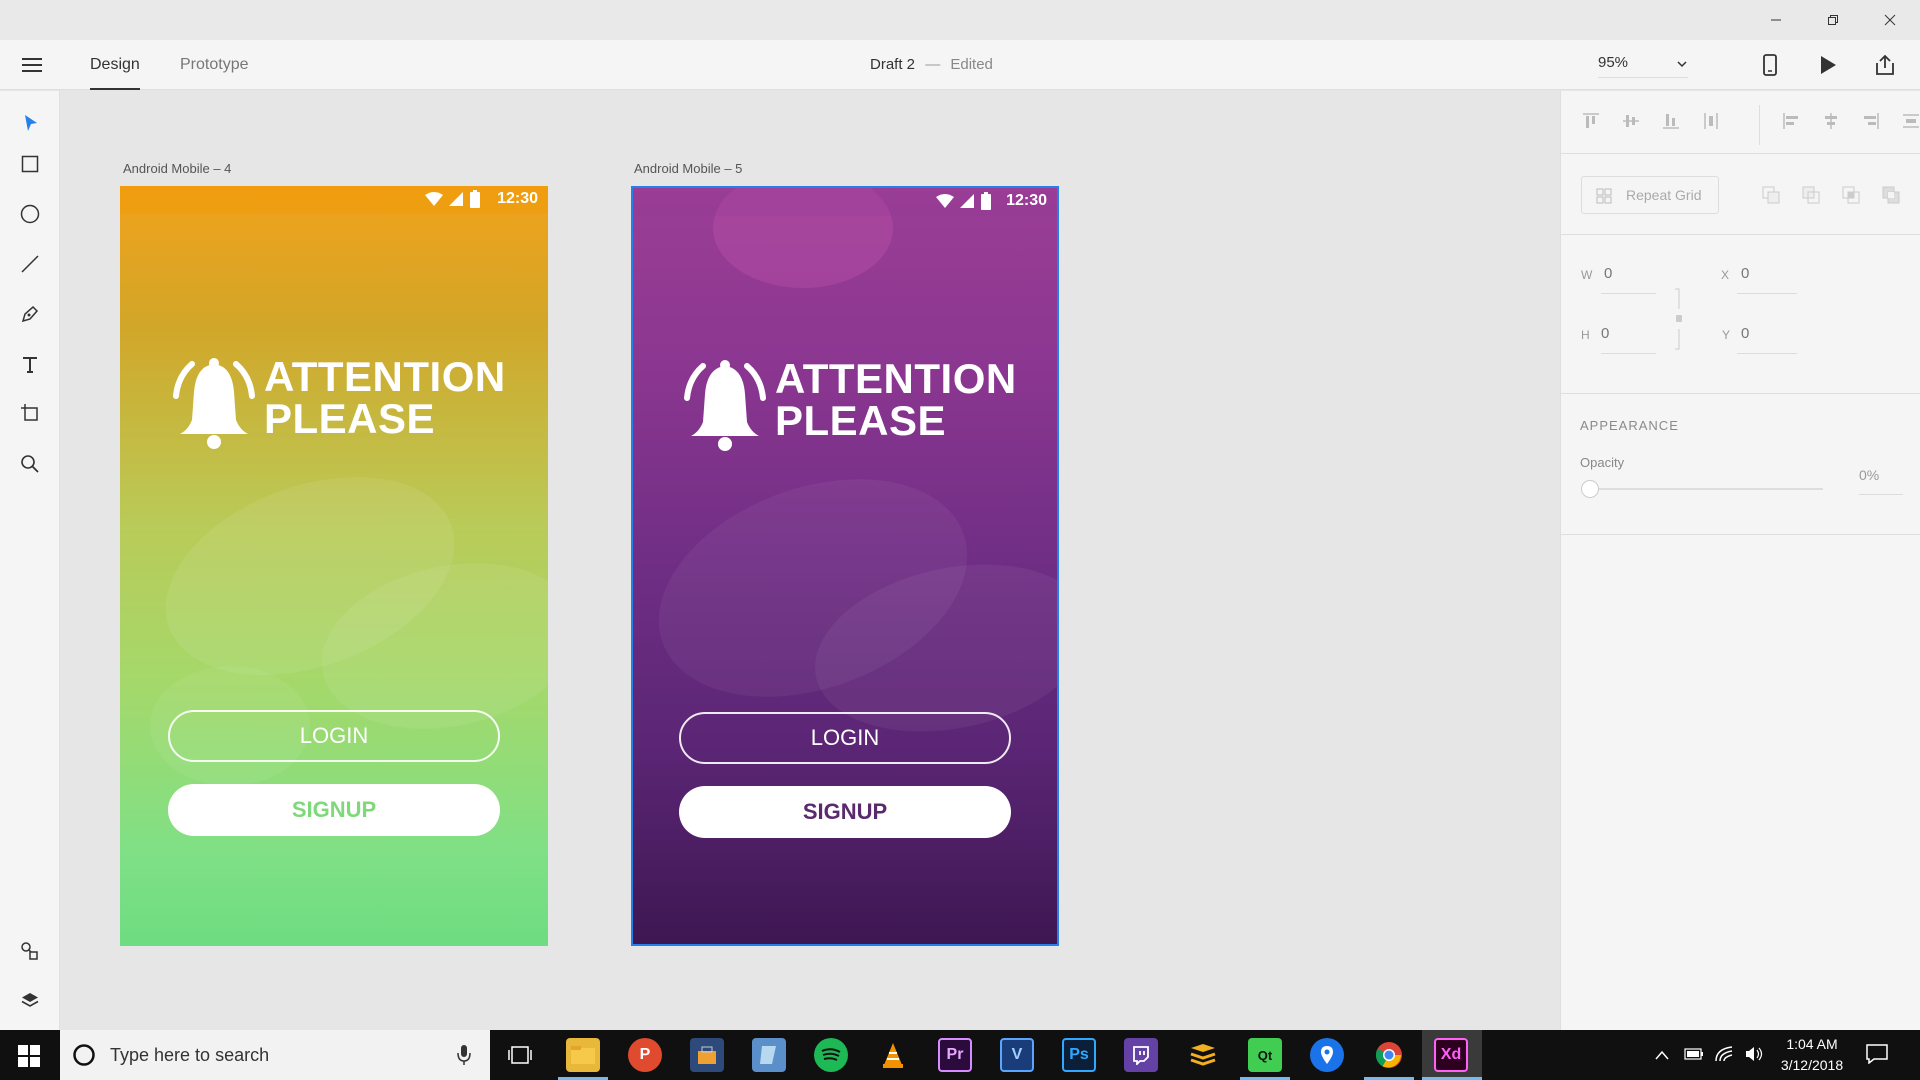 Image resolution: width=1920 pixels, height=1080 pixels. What do you see at coordinates (688, 168) in the screenshot?
I see `artboard-label: Android Mobile – 5` at bounding box center [688, 168].